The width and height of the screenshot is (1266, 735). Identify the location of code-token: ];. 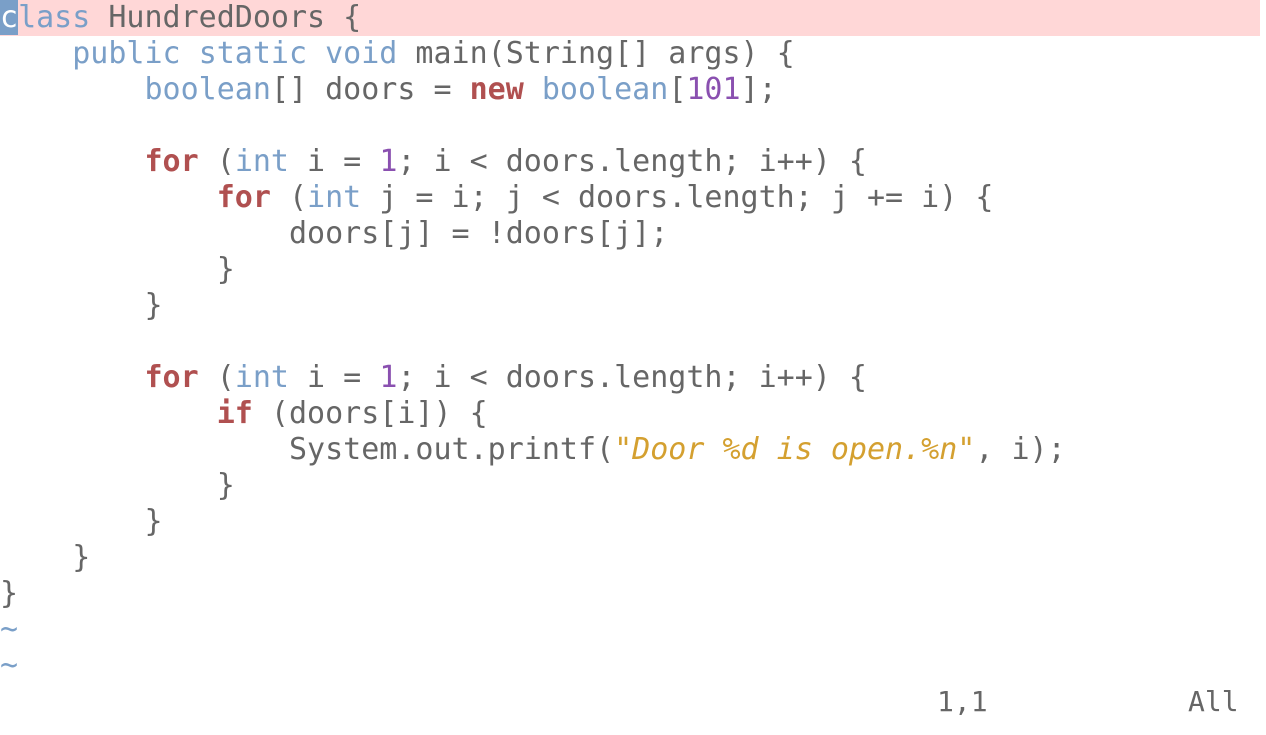
(758, 89).